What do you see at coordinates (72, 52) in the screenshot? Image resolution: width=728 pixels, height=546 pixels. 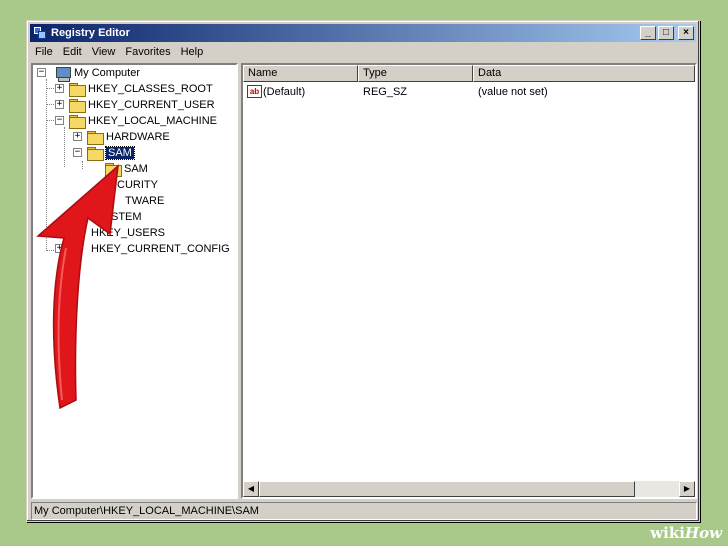 I see `menu-edit: Edit` at bounding box center [72, 52].